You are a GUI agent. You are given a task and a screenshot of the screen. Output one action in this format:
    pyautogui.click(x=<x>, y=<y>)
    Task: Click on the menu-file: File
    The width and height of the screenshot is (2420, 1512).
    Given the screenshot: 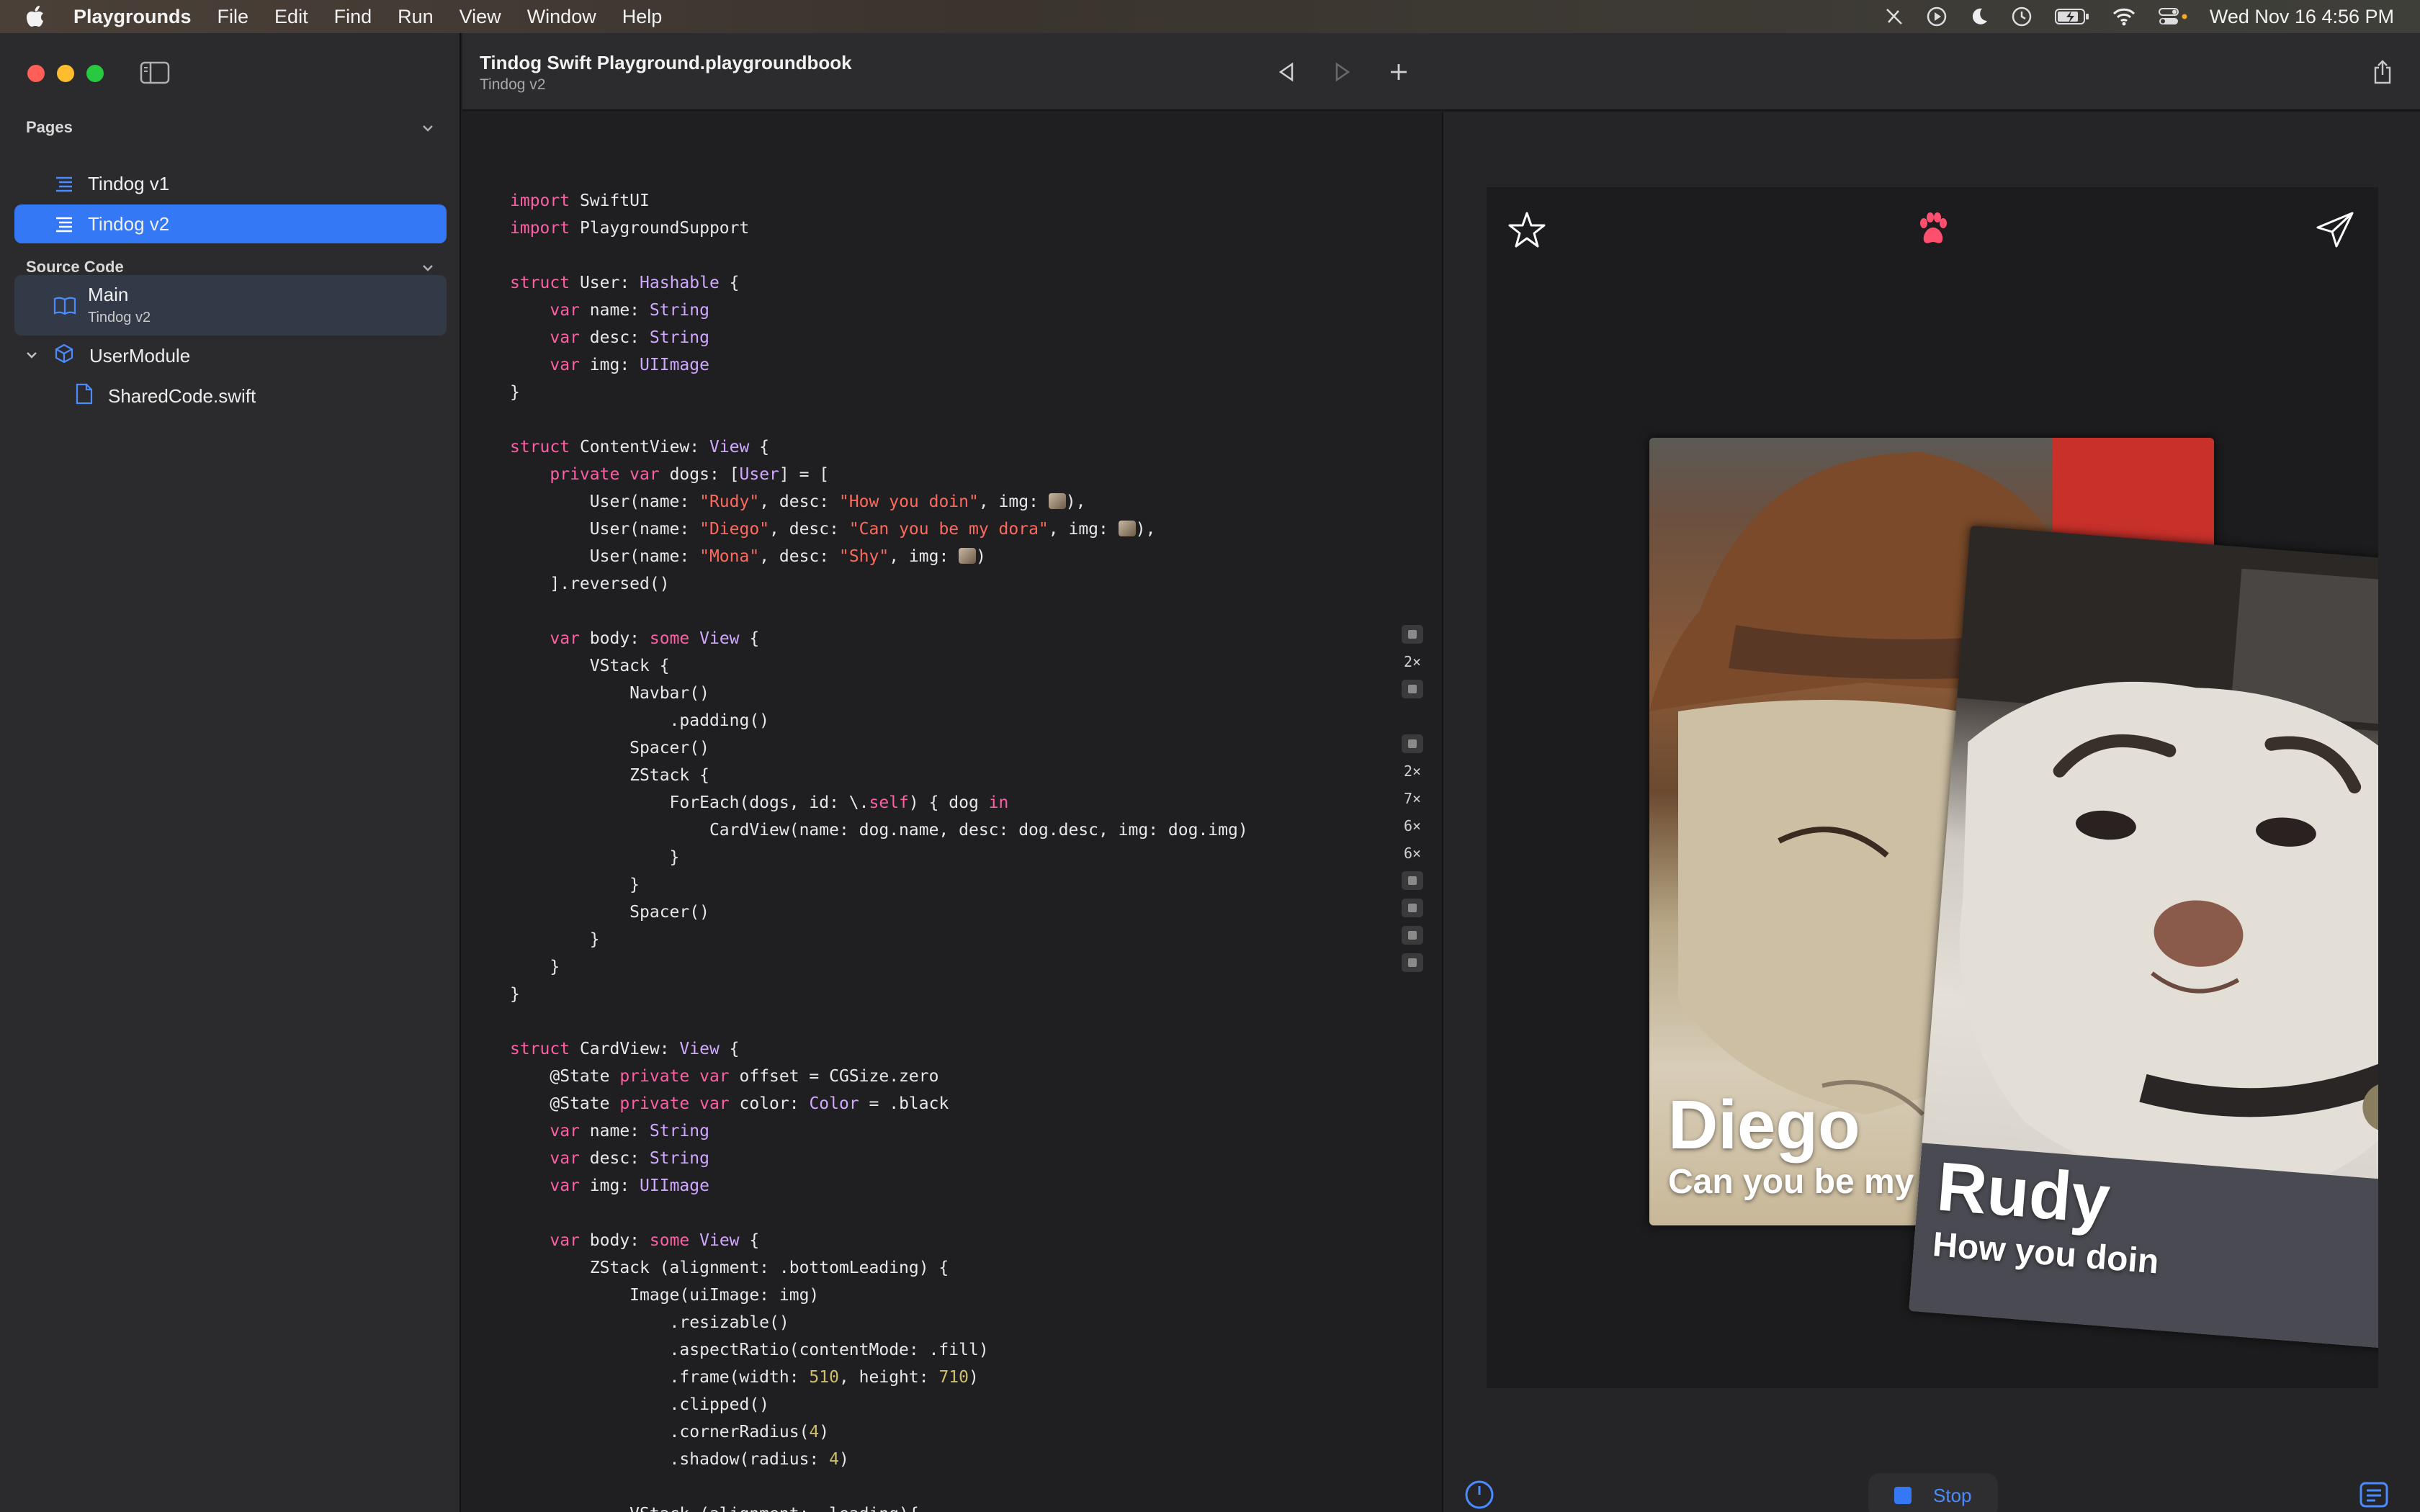 What is the action you would take?
    pyautogui.click(x=234, y=17)
    